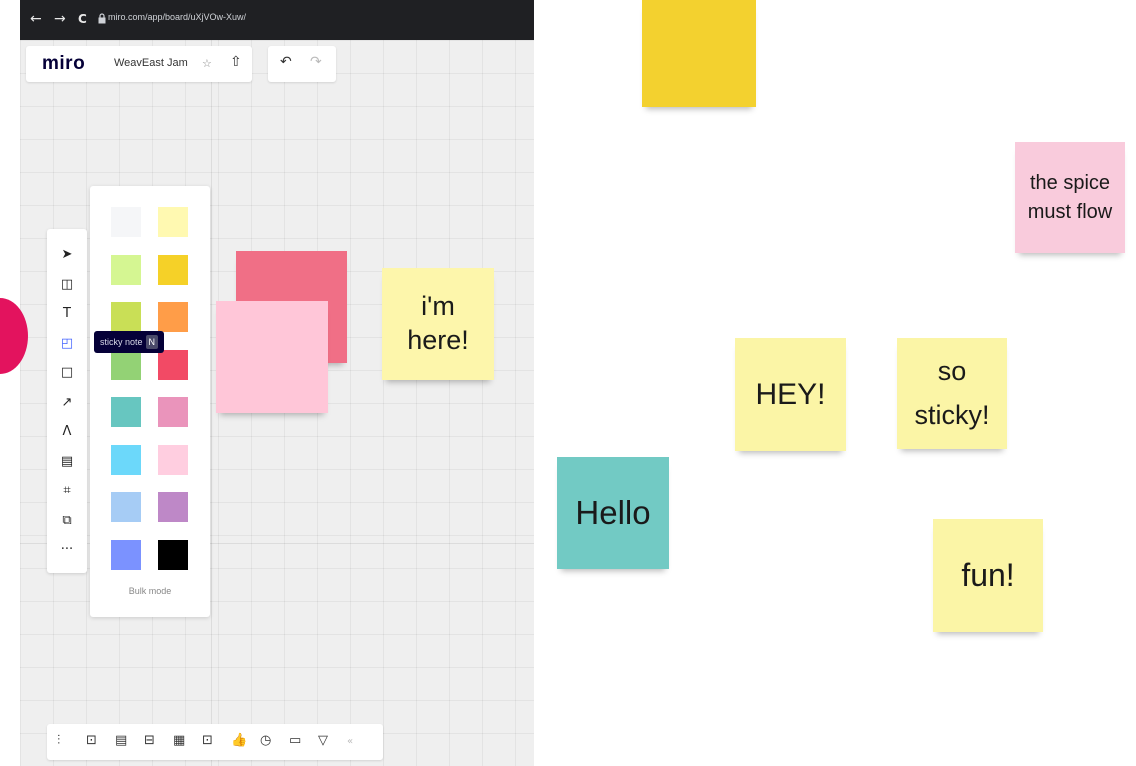  I want to click on miro-logo: miro, so click(63, 64).